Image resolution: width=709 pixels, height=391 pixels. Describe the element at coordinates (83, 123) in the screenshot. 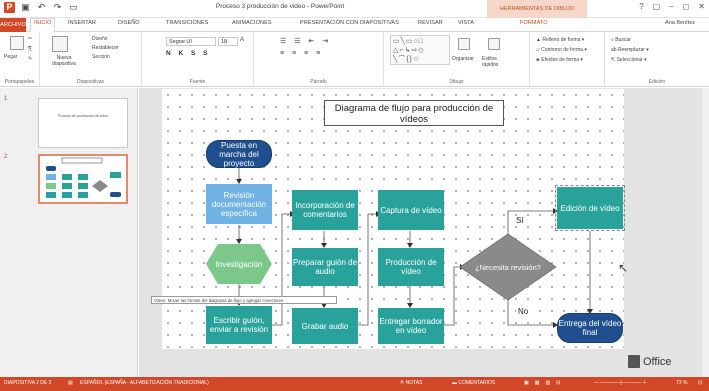

I see `slide-thumbnail-1: Proceso de producción de vídeo` at that location.